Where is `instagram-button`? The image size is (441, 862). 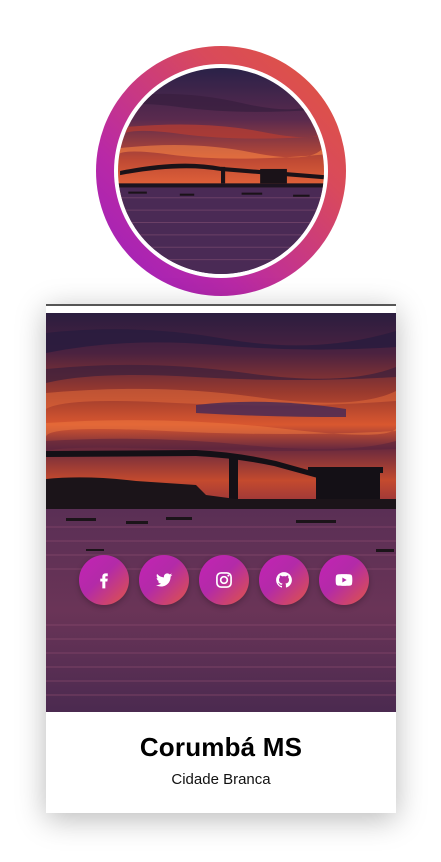 instagram-button is located at coordinates (224, 580).